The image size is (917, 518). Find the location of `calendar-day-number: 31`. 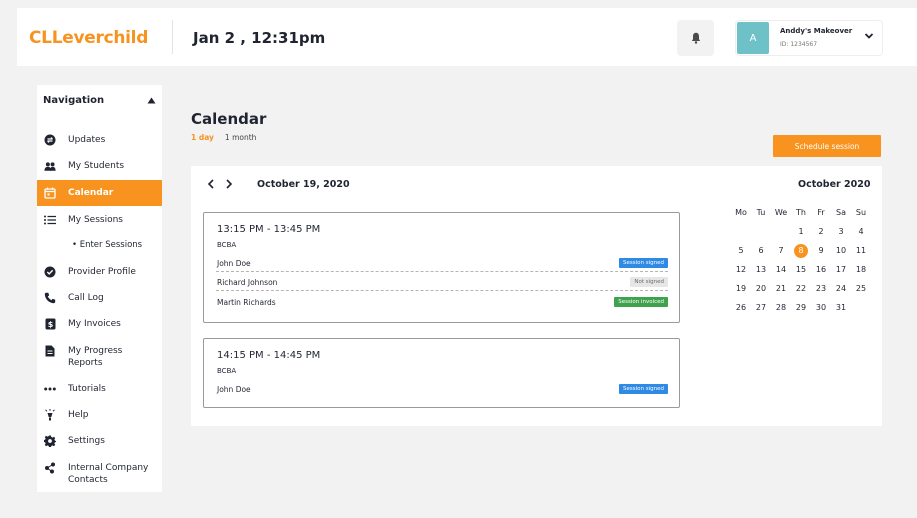

calendar-day-number: 31 is located at coordinates (841, 307).